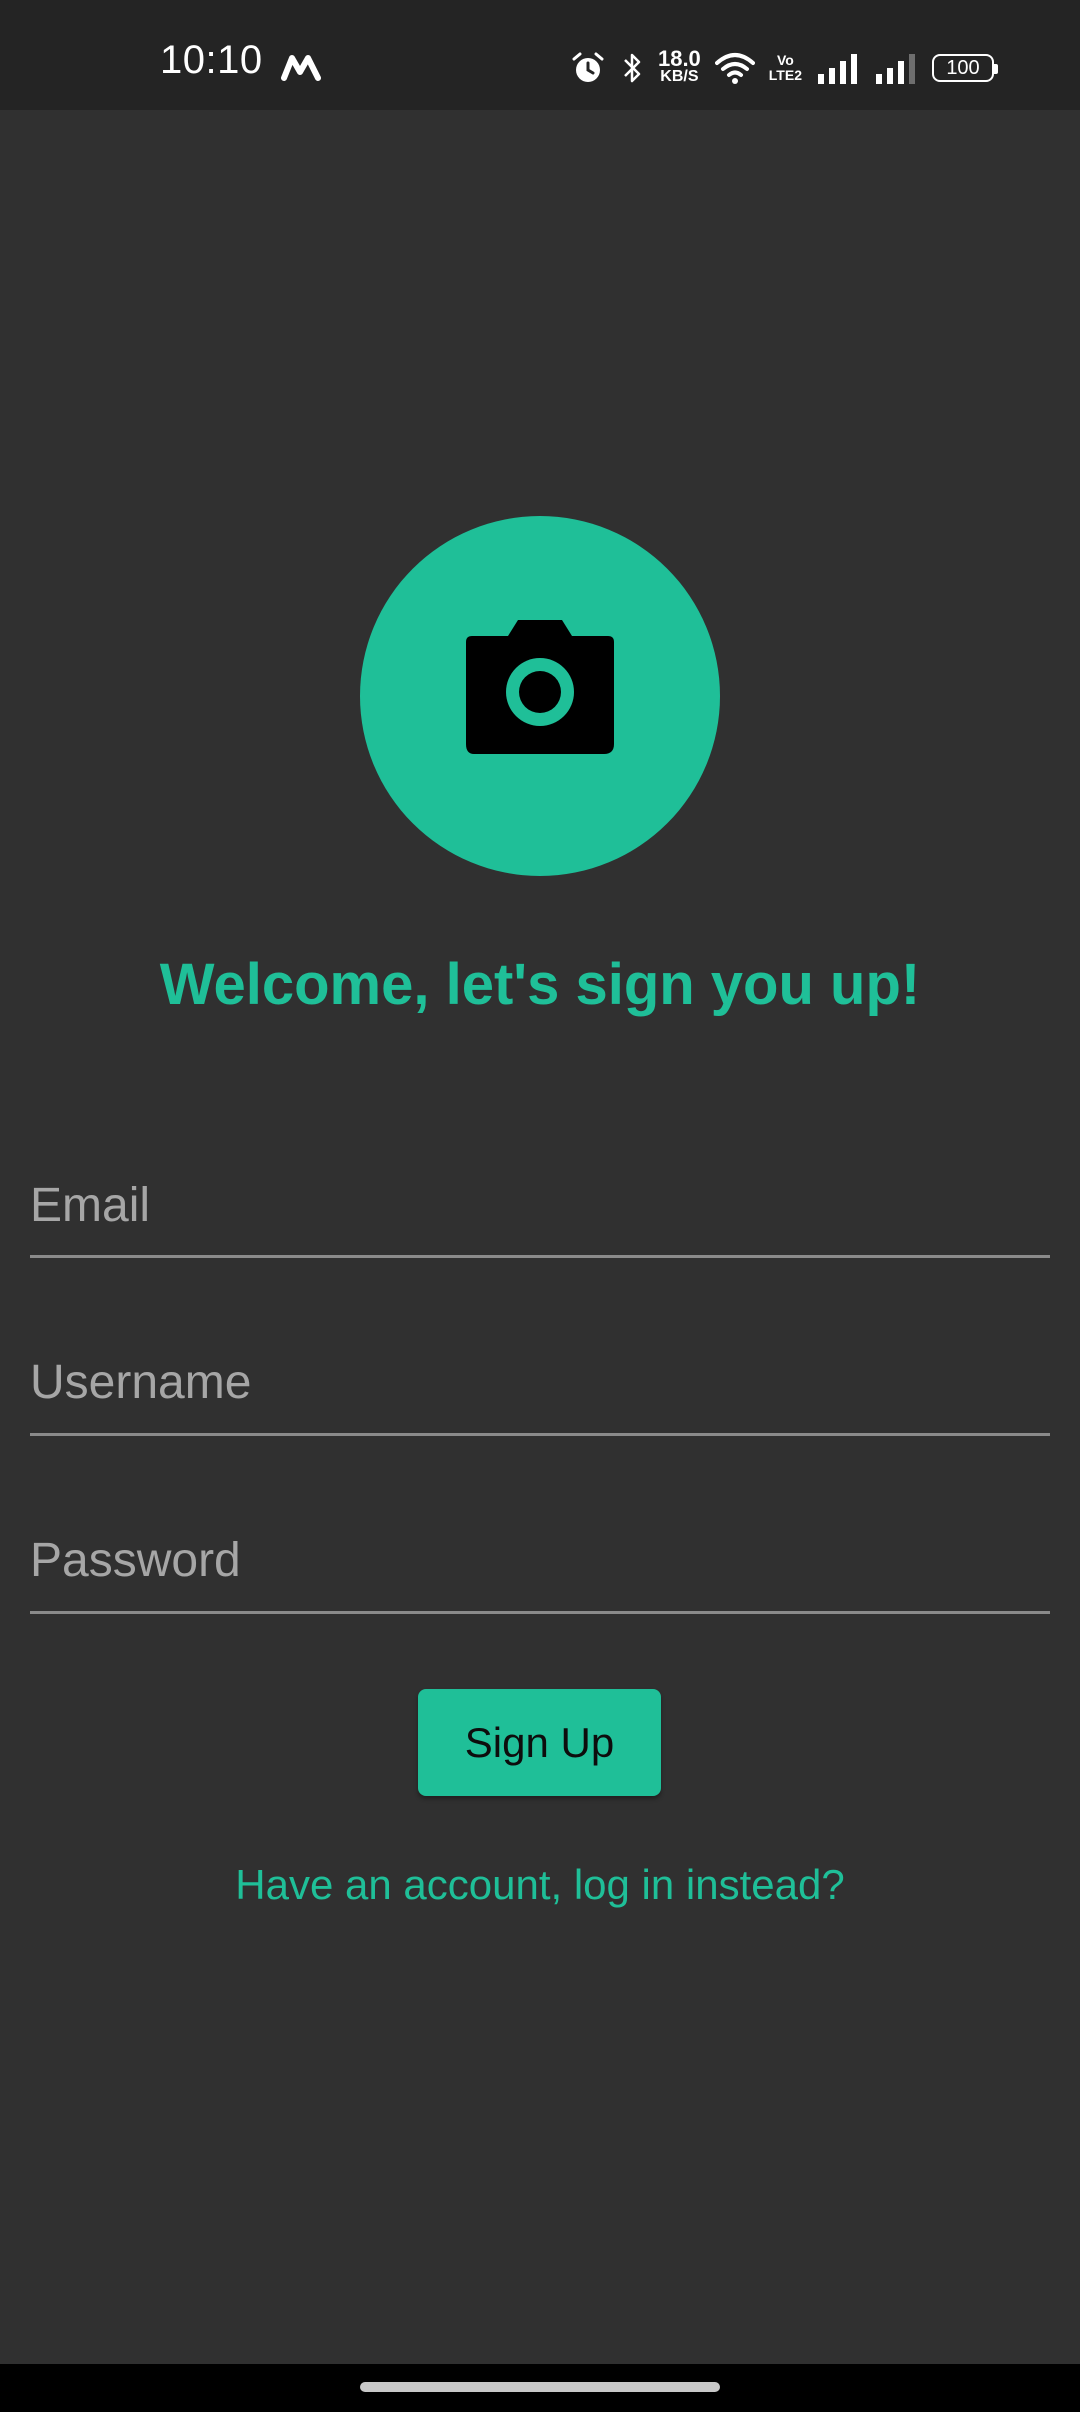 The height and width of the screenshot is (2412, 1080). Describe the element at coordinates (632, 68) in the screenshot. I see `bluetooth-icon` at that location.